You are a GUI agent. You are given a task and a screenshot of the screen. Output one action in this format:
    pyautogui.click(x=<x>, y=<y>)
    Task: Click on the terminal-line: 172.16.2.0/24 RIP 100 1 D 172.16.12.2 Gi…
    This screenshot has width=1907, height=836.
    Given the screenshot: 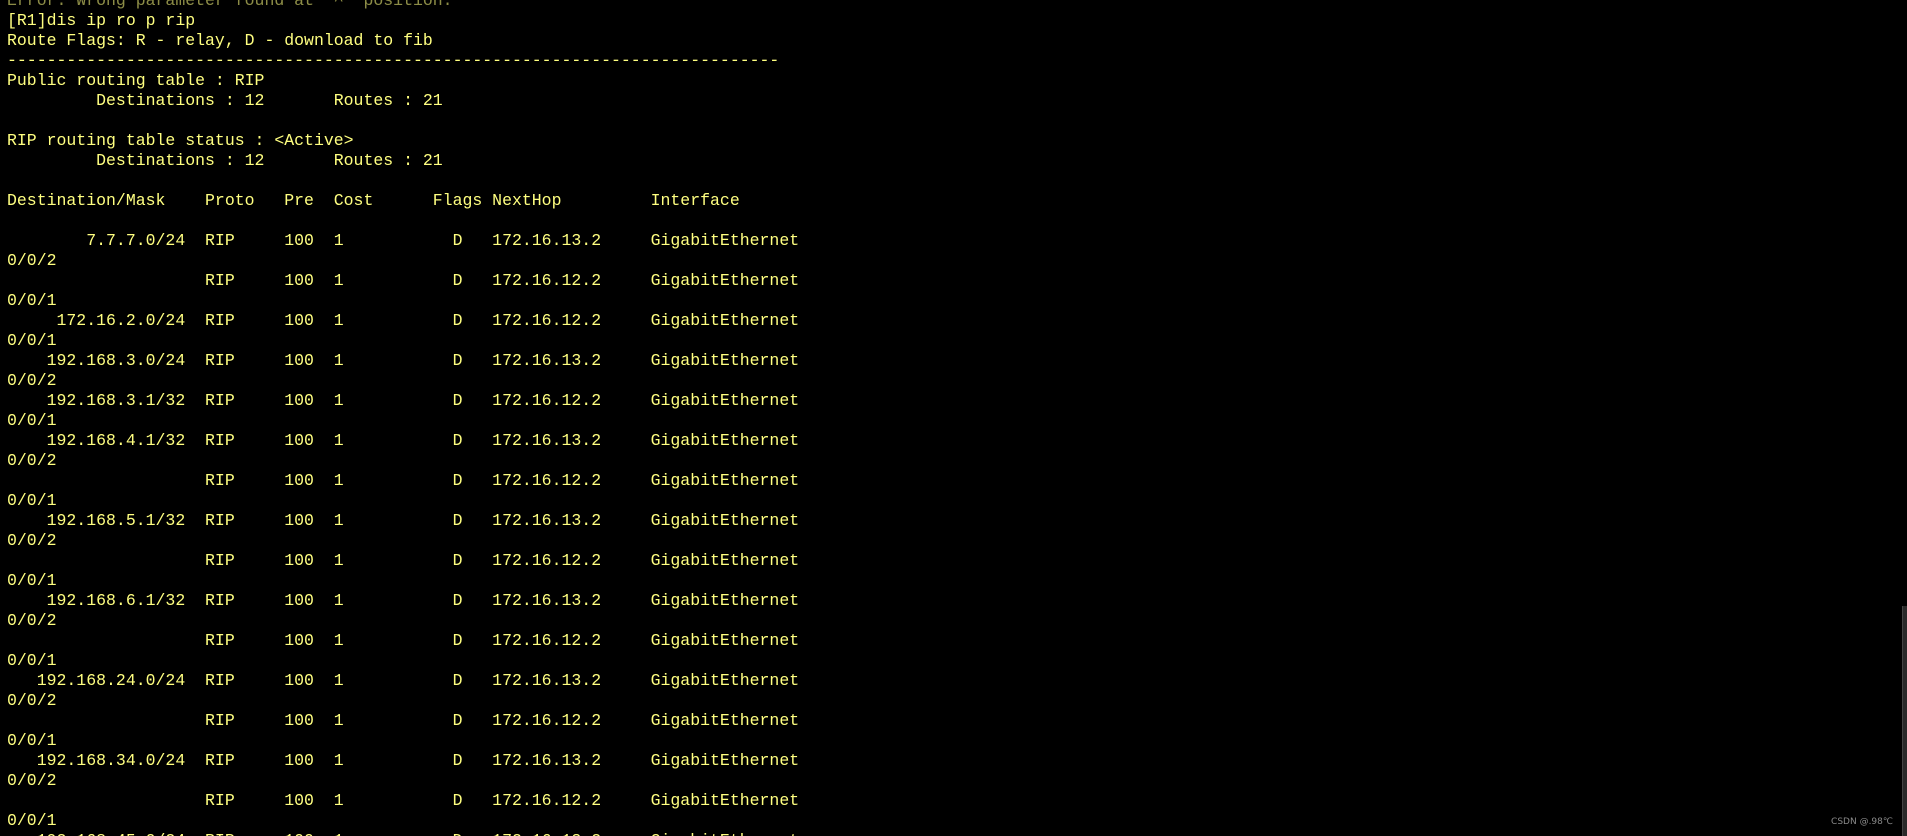 What is the action you would take?
    pyautogui.click(x=403, y=320)
    